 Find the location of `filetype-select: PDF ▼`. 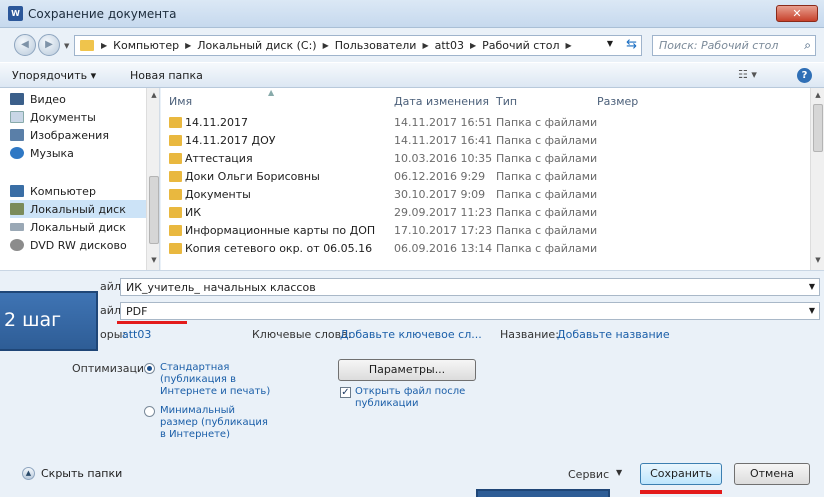

filetype-select: PDF ▼ is located at coordinates (470, 311).